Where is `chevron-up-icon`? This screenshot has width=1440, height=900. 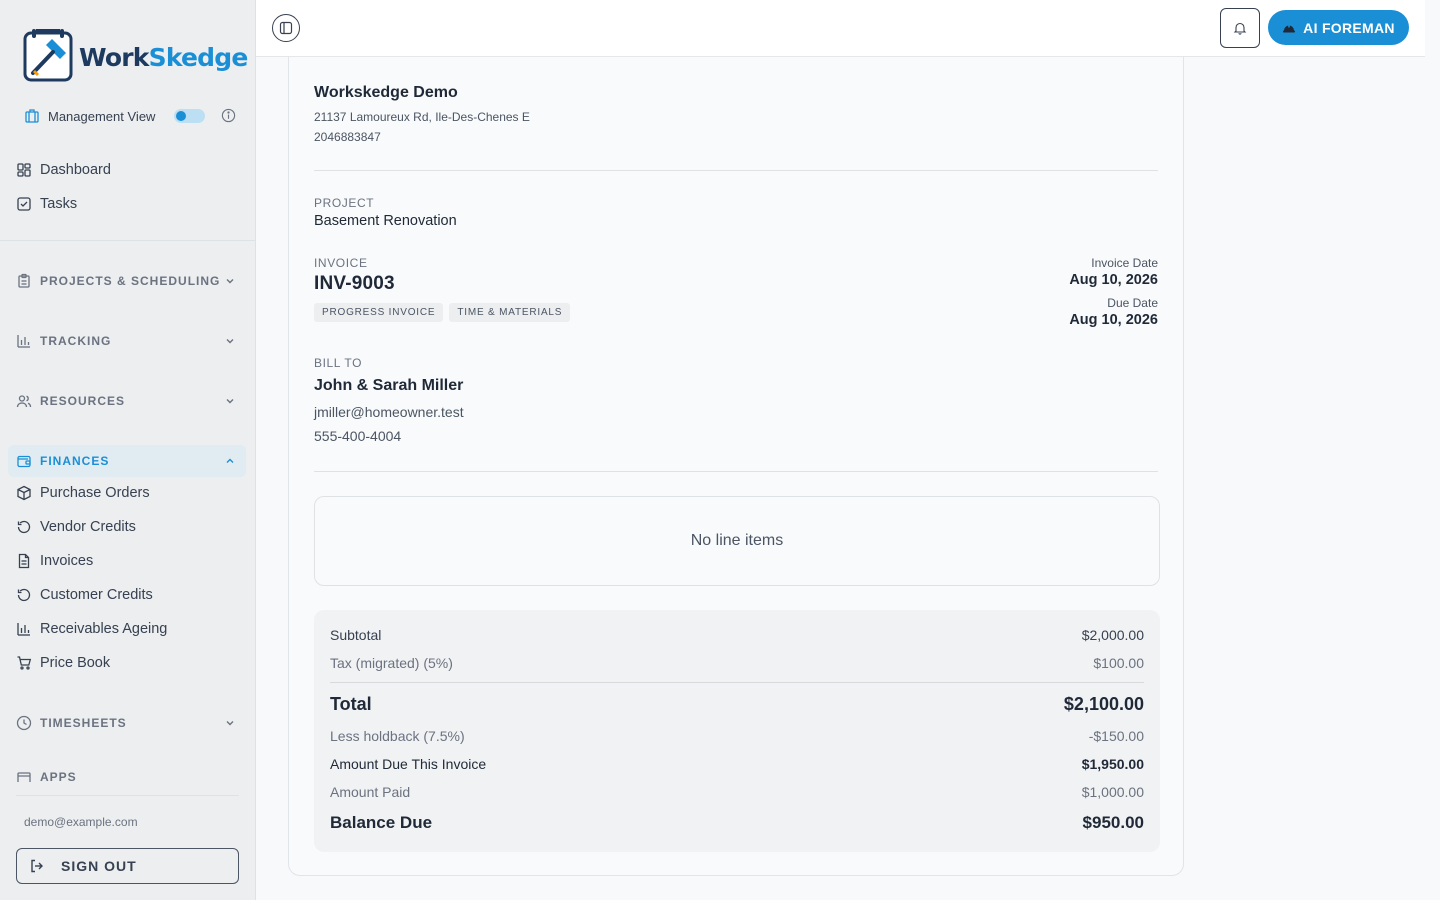
chevron-up-icon is located at coordinates (230, 460).